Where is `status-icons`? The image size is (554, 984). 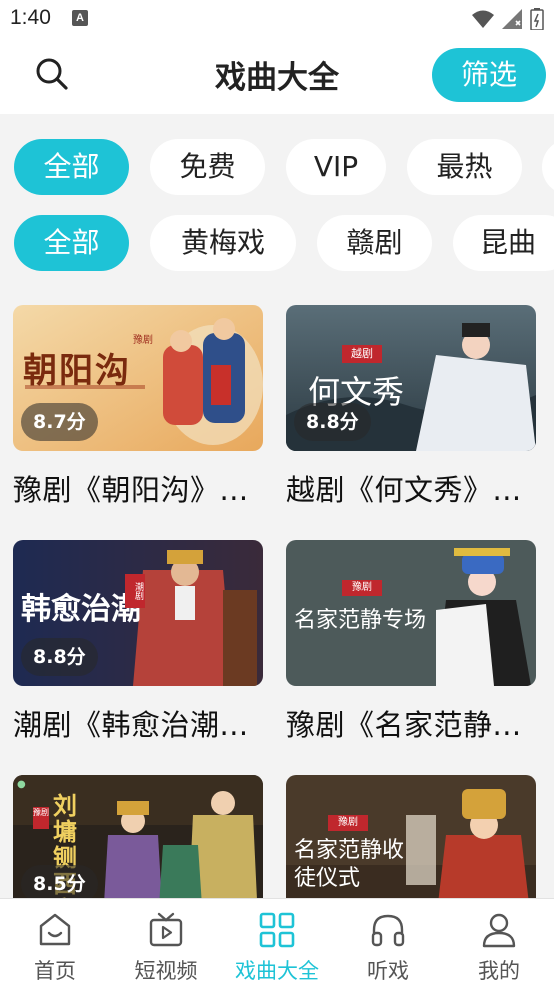 status-icons is located at coordinates (508, 19).